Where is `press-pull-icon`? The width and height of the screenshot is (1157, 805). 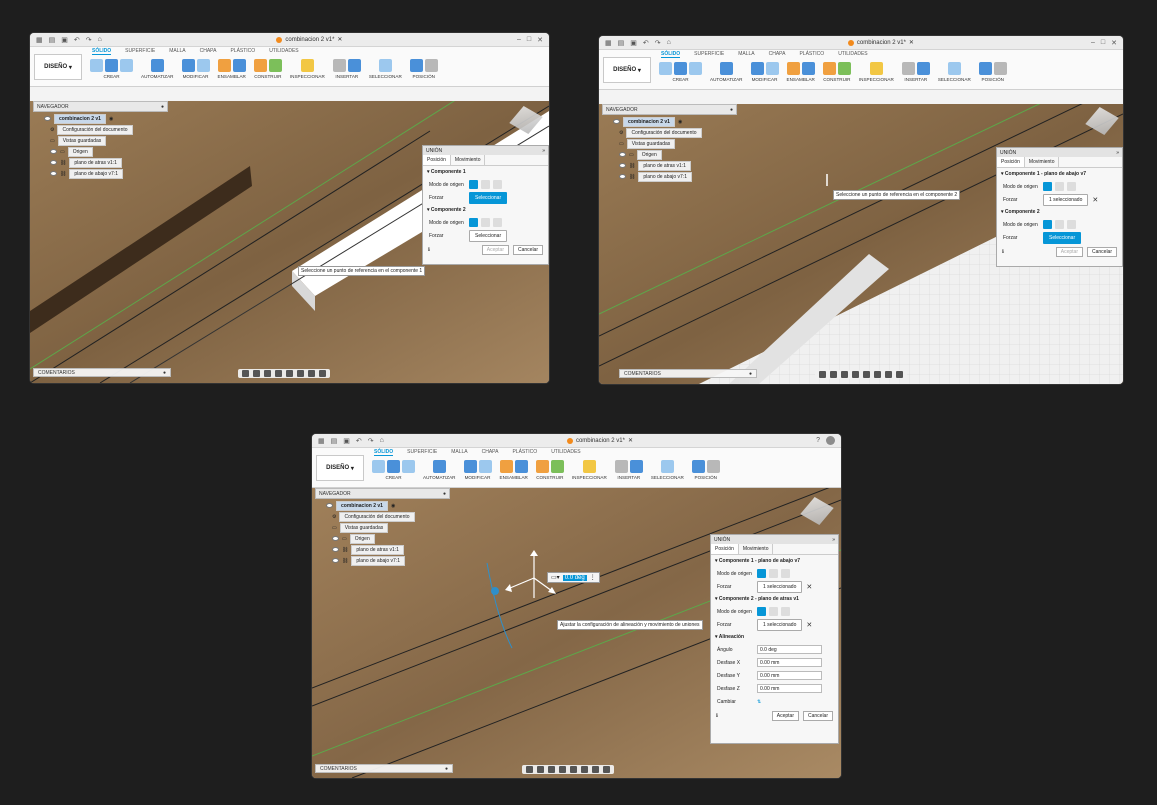
press-pull-icon is located at coordinates (757, 68).